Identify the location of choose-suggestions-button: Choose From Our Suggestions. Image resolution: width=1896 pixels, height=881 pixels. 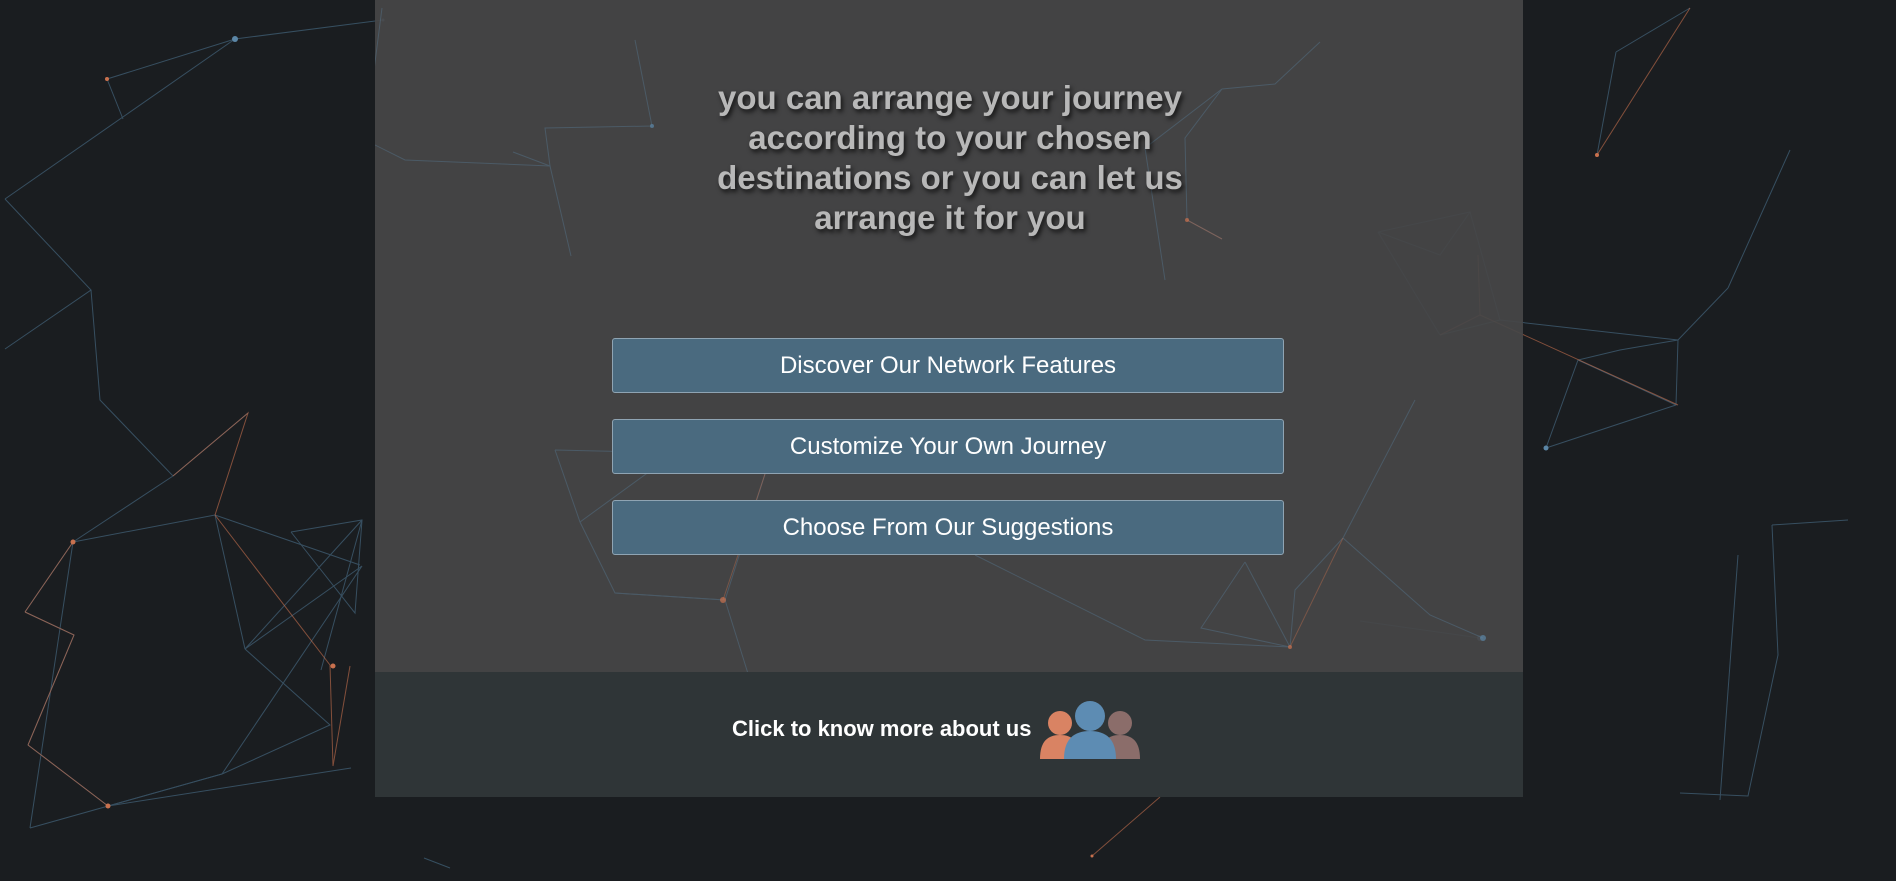
(948, 527).